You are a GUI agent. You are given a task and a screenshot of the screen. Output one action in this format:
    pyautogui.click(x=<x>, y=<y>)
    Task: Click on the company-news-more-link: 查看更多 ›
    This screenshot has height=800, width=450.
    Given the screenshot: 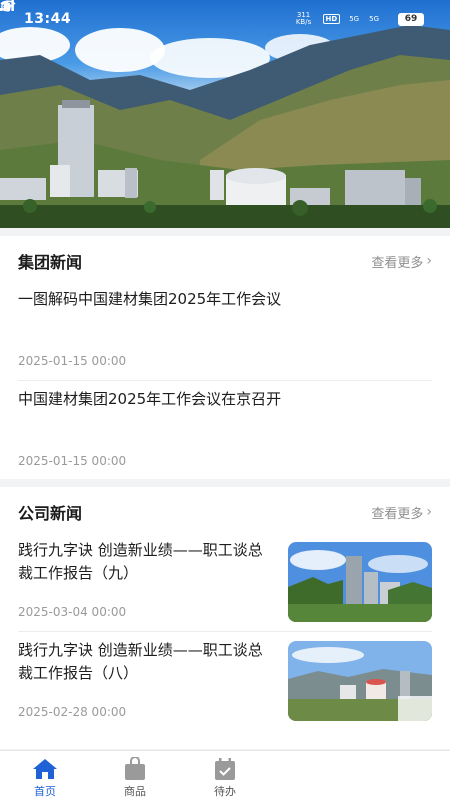 What is the action you would take?
    pyautogui.click(x=401, y=512)
    